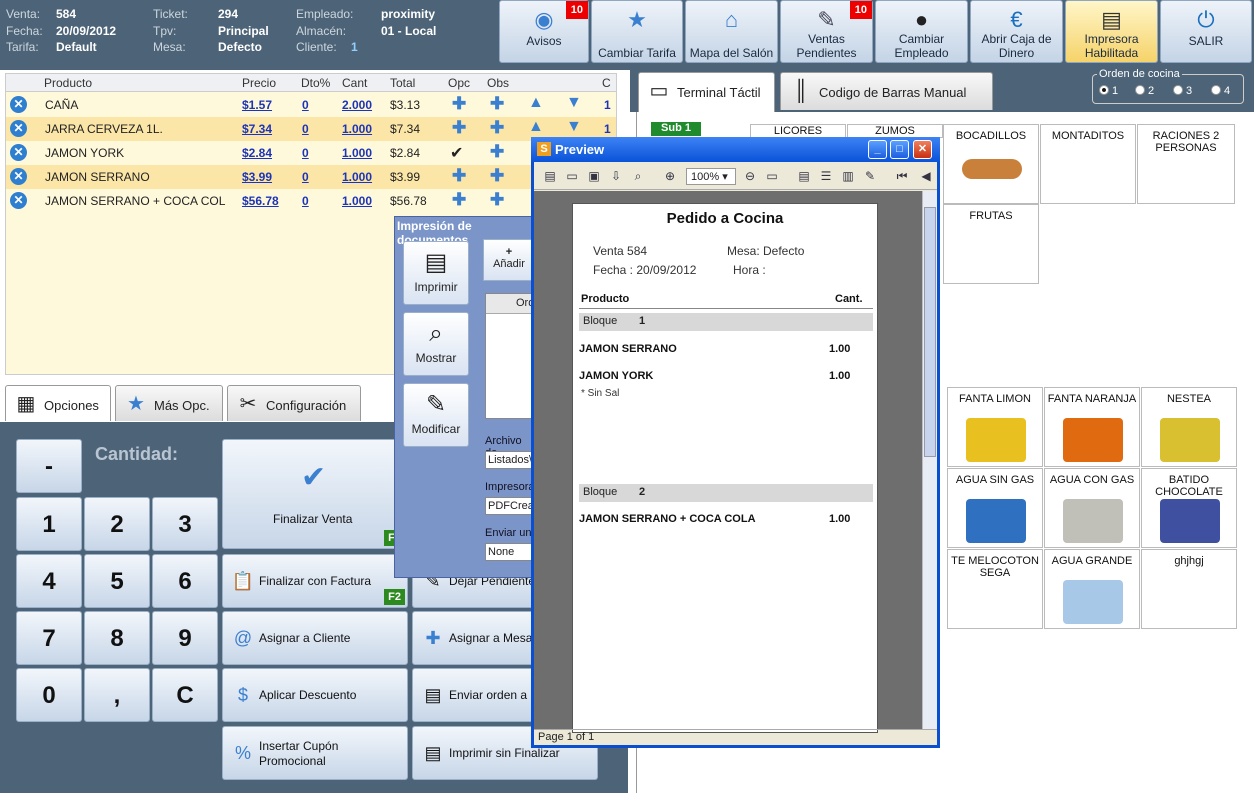 This screenshot has height=793, width=1254. I want to click on orden-radio-4: 4, so click(1220, 91).